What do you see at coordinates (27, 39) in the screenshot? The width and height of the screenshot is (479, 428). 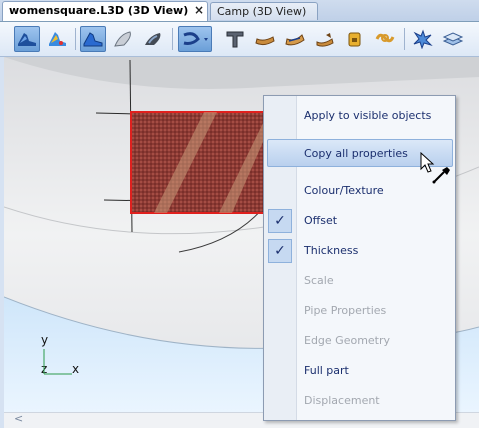 I see `shoe-view-icon` at bounding box center [27, 39].